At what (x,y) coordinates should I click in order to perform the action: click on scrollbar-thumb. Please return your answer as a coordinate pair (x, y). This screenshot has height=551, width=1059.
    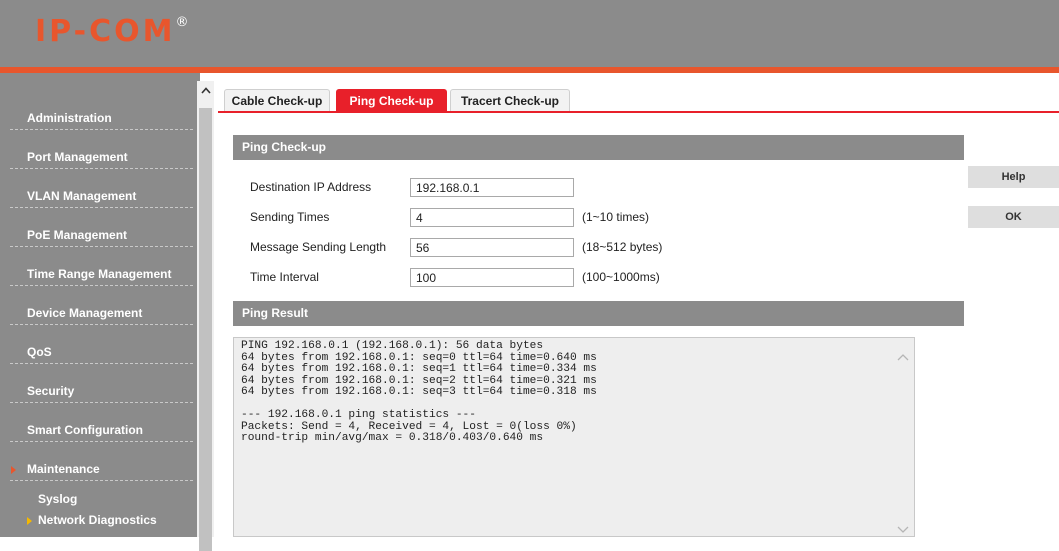
    Looking at the image, I should click on (205, 329).